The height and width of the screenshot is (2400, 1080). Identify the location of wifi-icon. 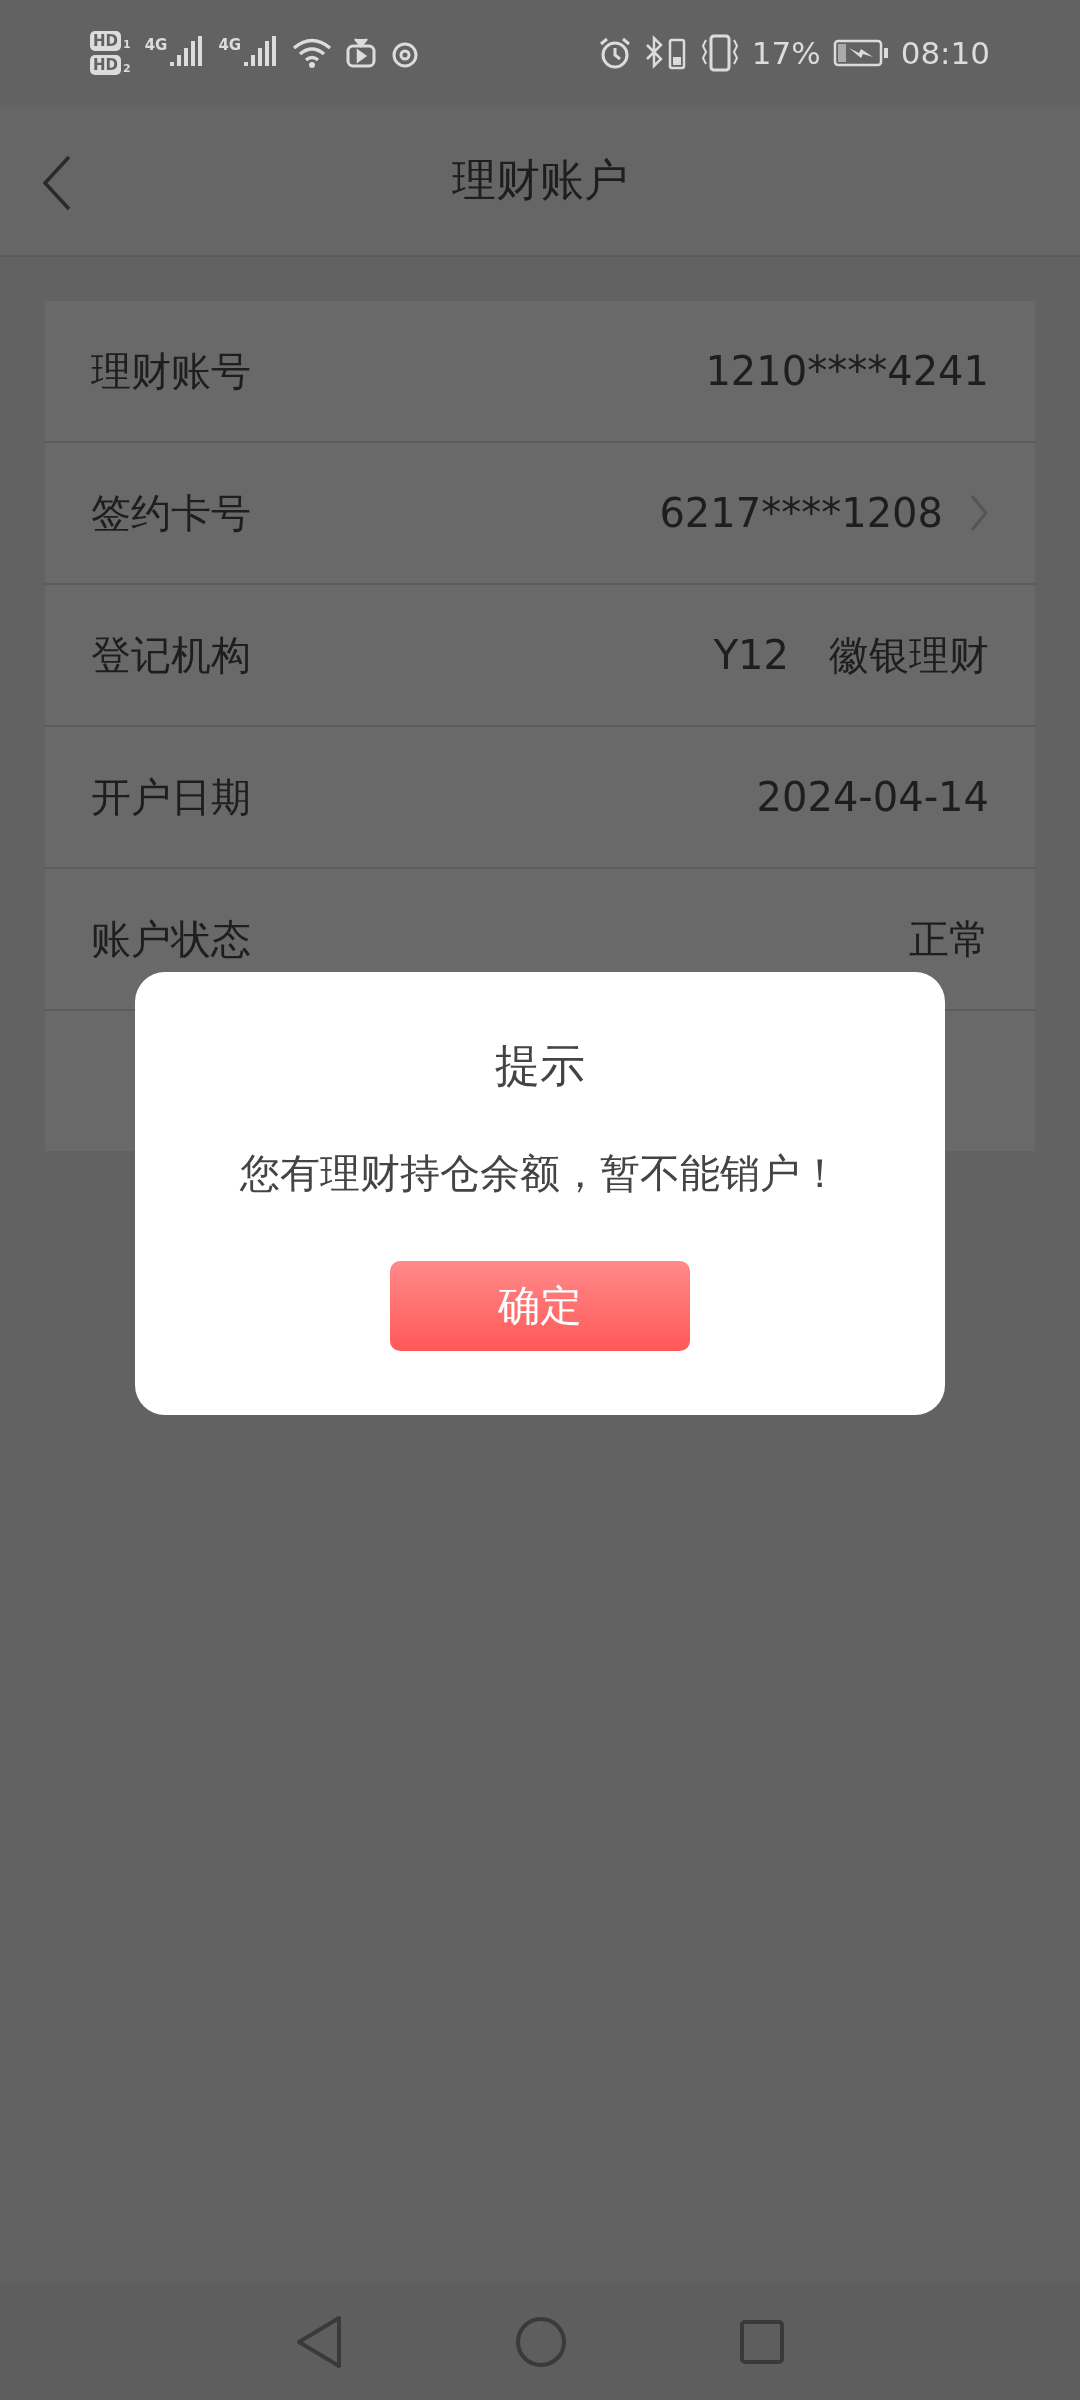
(312, 52).